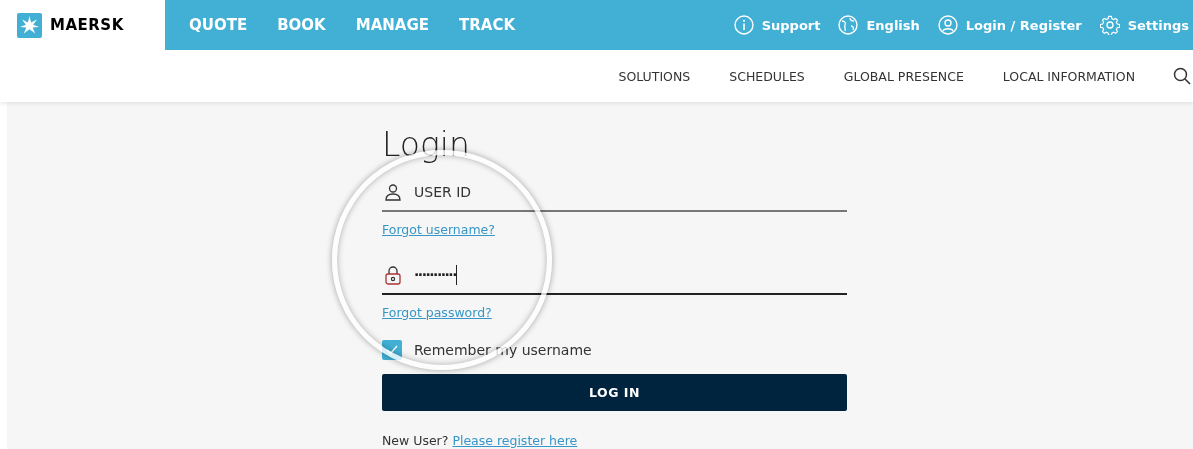  What do you see at coordinates (393, 192) in the screenshot?
I see `person-icon` at bounding box center [393, 192].